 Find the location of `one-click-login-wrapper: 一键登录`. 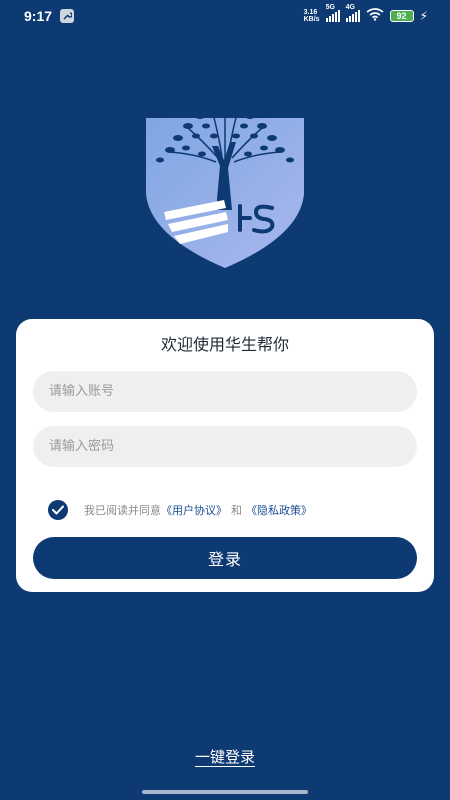

one-click-login-wrapper: 一键登录 is located at coordinates (225, 756).